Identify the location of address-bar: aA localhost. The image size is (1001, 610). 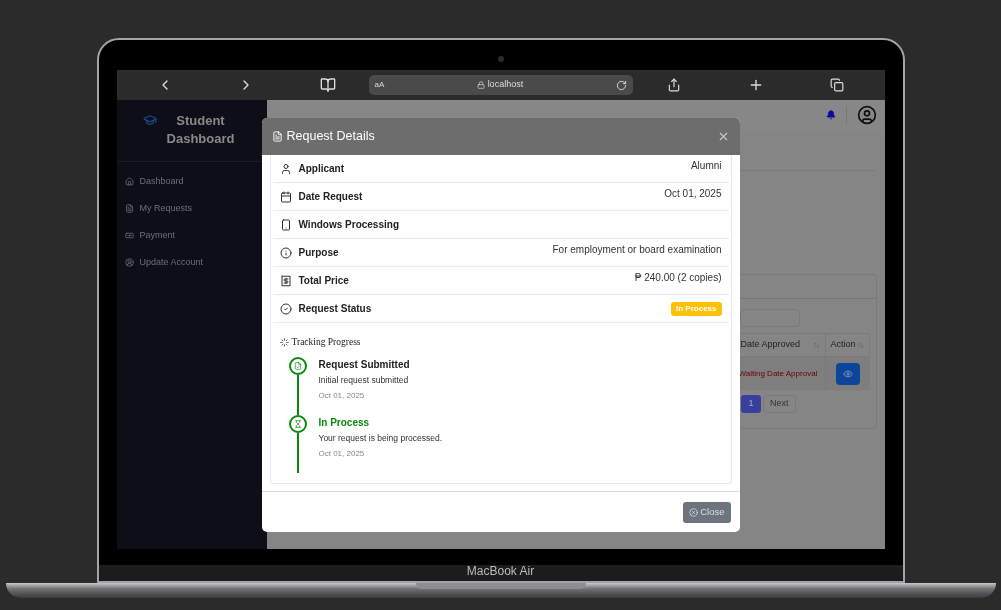
(500, 85).